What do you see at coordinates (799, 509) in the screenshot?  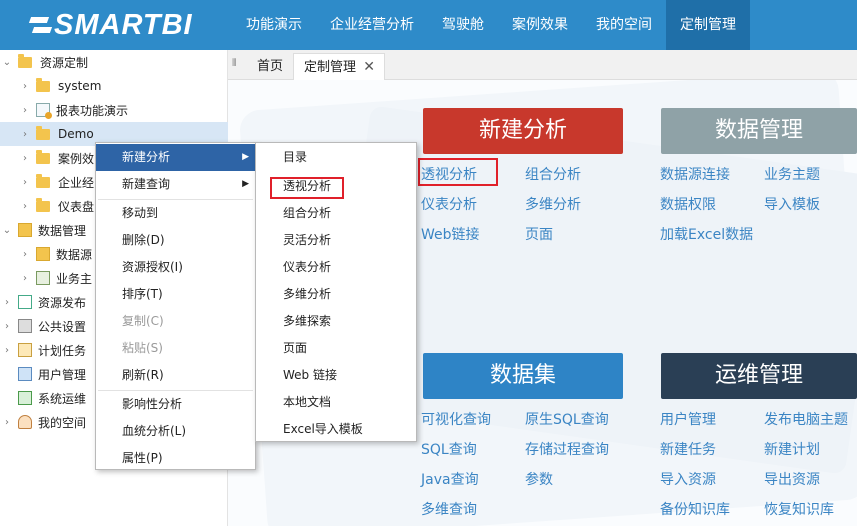 I see `link-restore-repository: 恢复知识库` at bounding box center [799, 509].